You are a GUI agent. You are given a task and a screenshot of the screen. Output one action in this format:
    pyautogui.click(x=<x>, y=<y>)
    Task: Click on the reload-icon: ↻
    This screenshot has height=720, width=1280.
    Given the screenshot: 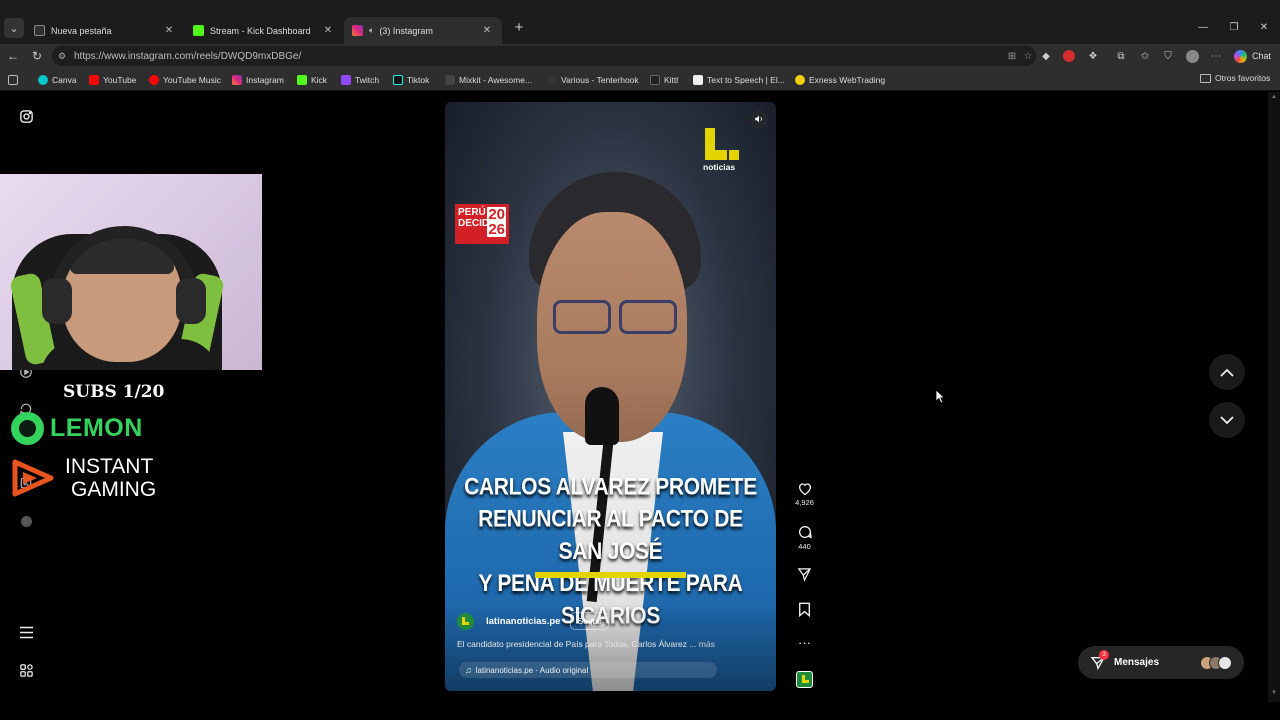 What is the action you would take?
    pyautogui.click(x=37, y=56)
    